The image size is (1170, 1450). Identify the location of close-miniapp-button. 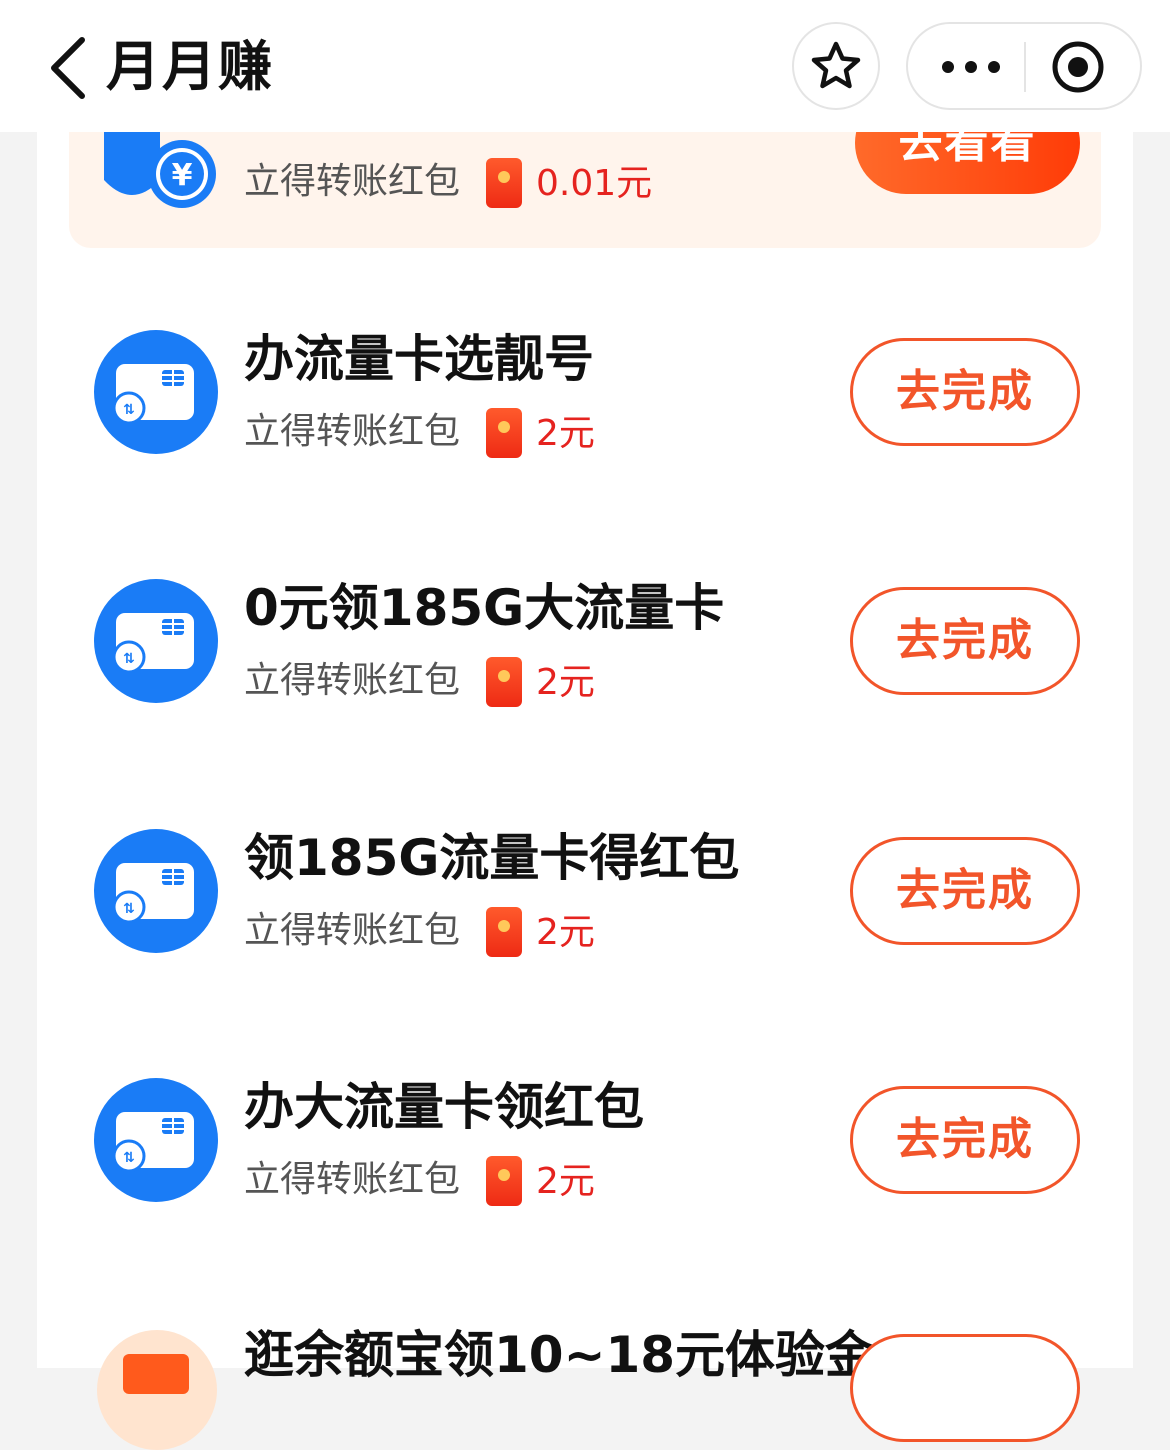
(1078, 67).